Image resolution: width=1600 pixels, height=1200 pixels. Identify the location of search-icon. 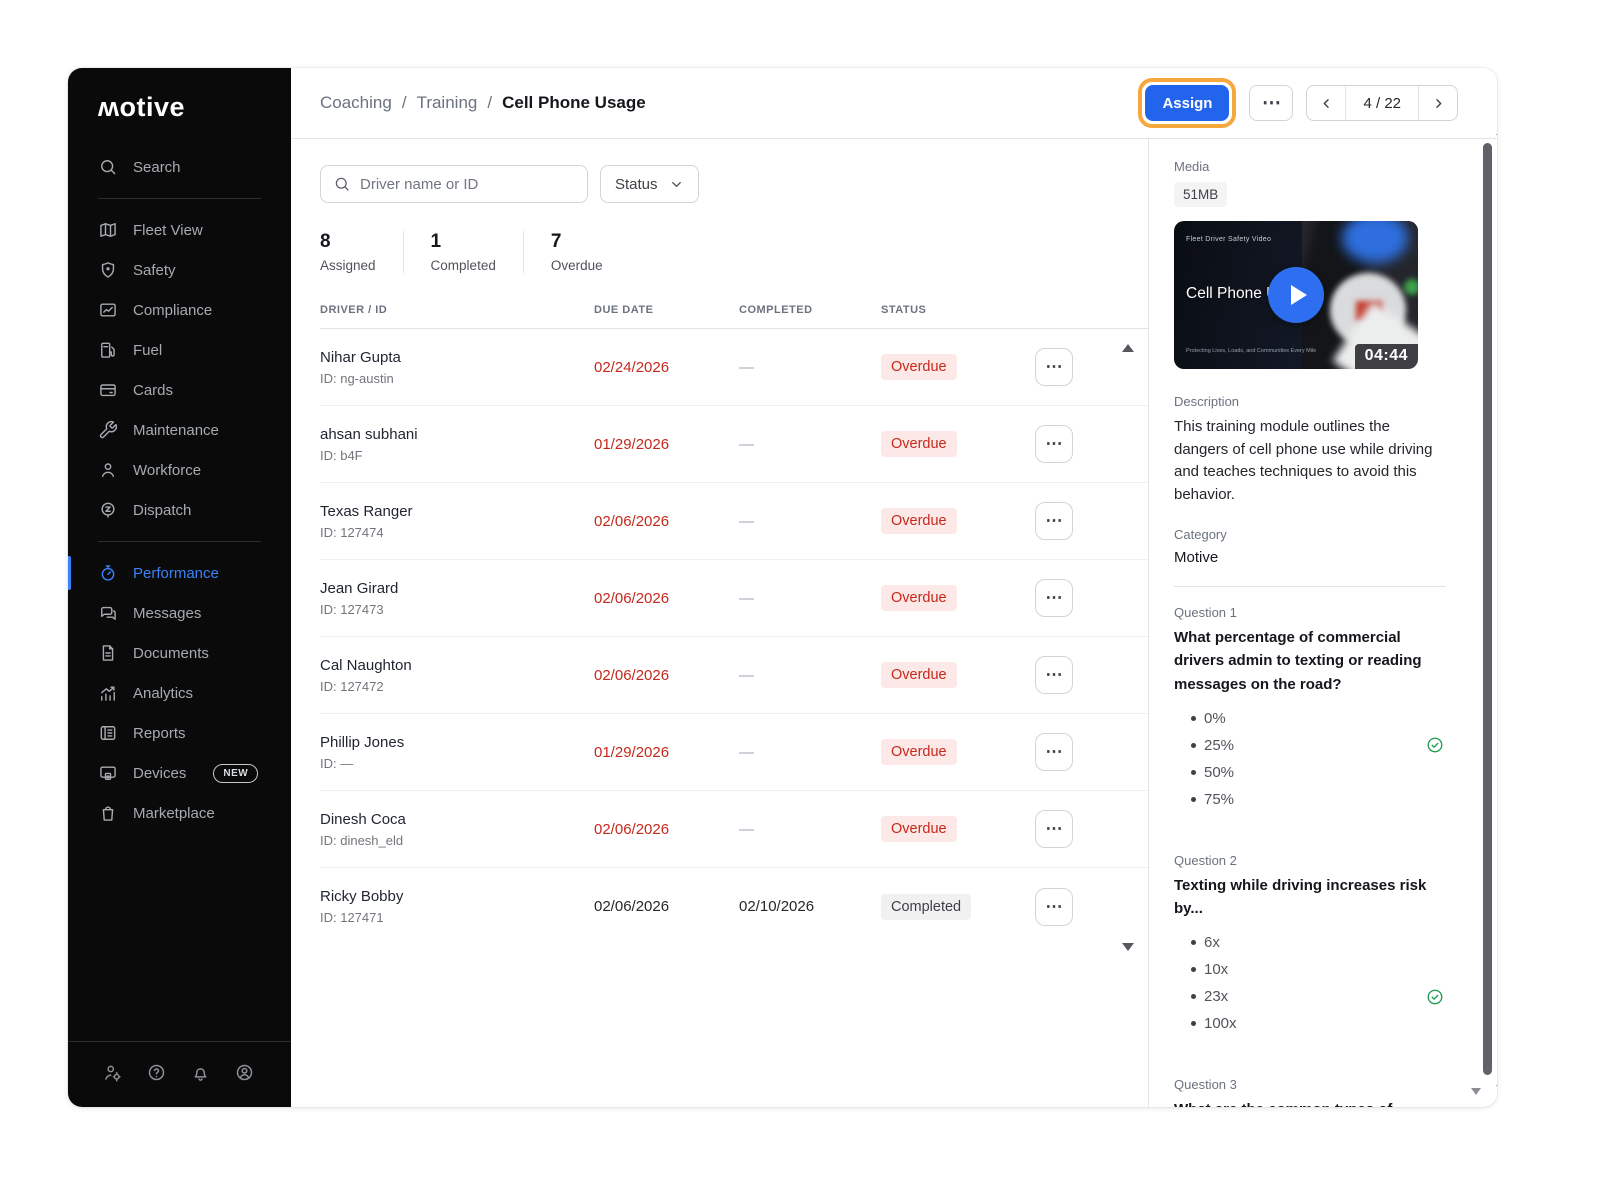
(342, 184).